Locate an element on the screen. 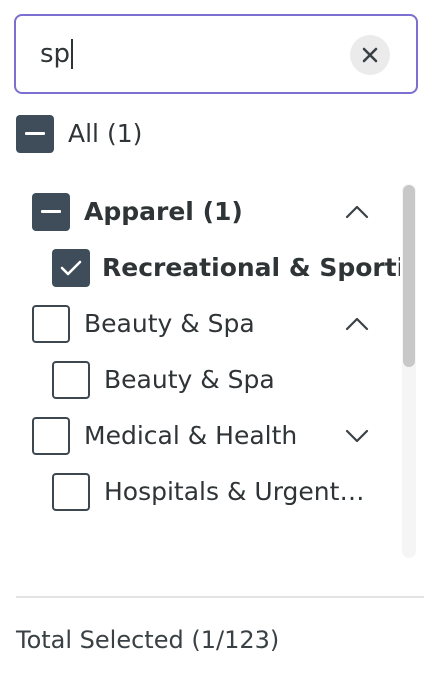 The height and width of the screenshot is (676, 440). all-label: All (1) is located at coordinates (105, 134).